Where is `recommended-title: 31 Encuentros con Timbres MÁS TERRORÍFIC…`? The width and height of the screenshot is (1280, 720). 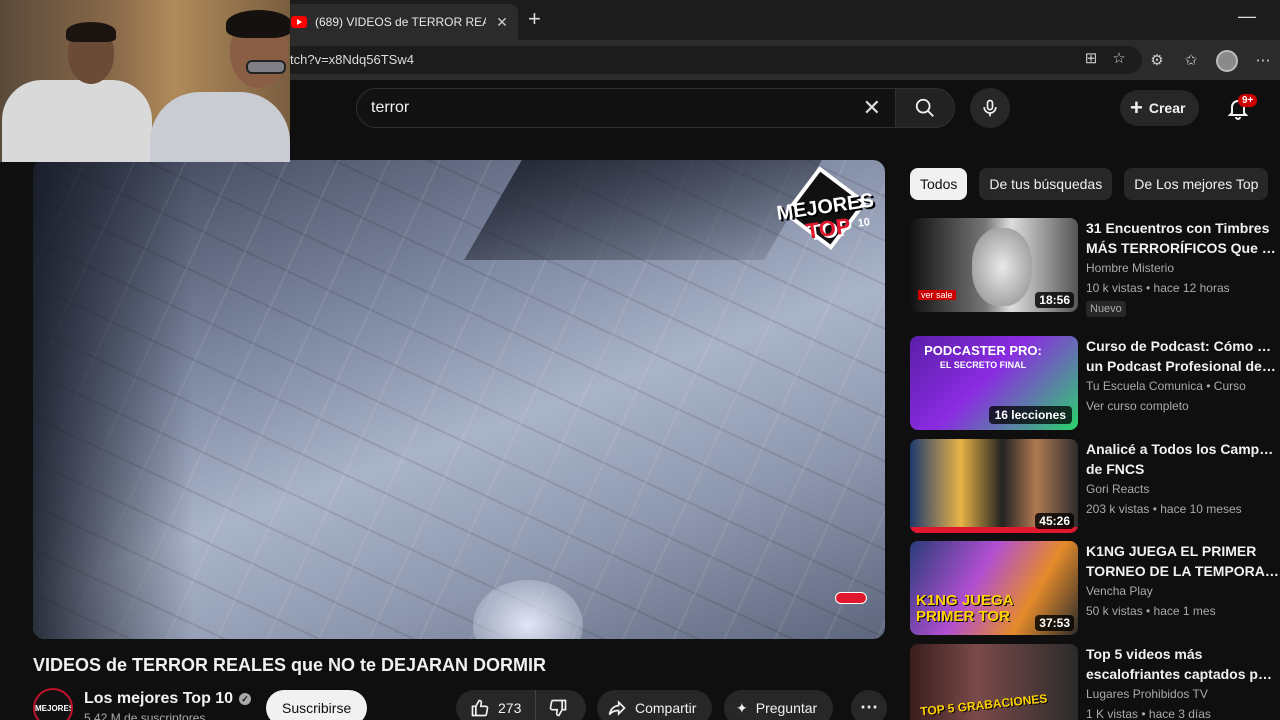
recommended-title: 31 Encuentros con Timbres MÁS TERRORÍFIC… is located at coordinates (1183, 238).